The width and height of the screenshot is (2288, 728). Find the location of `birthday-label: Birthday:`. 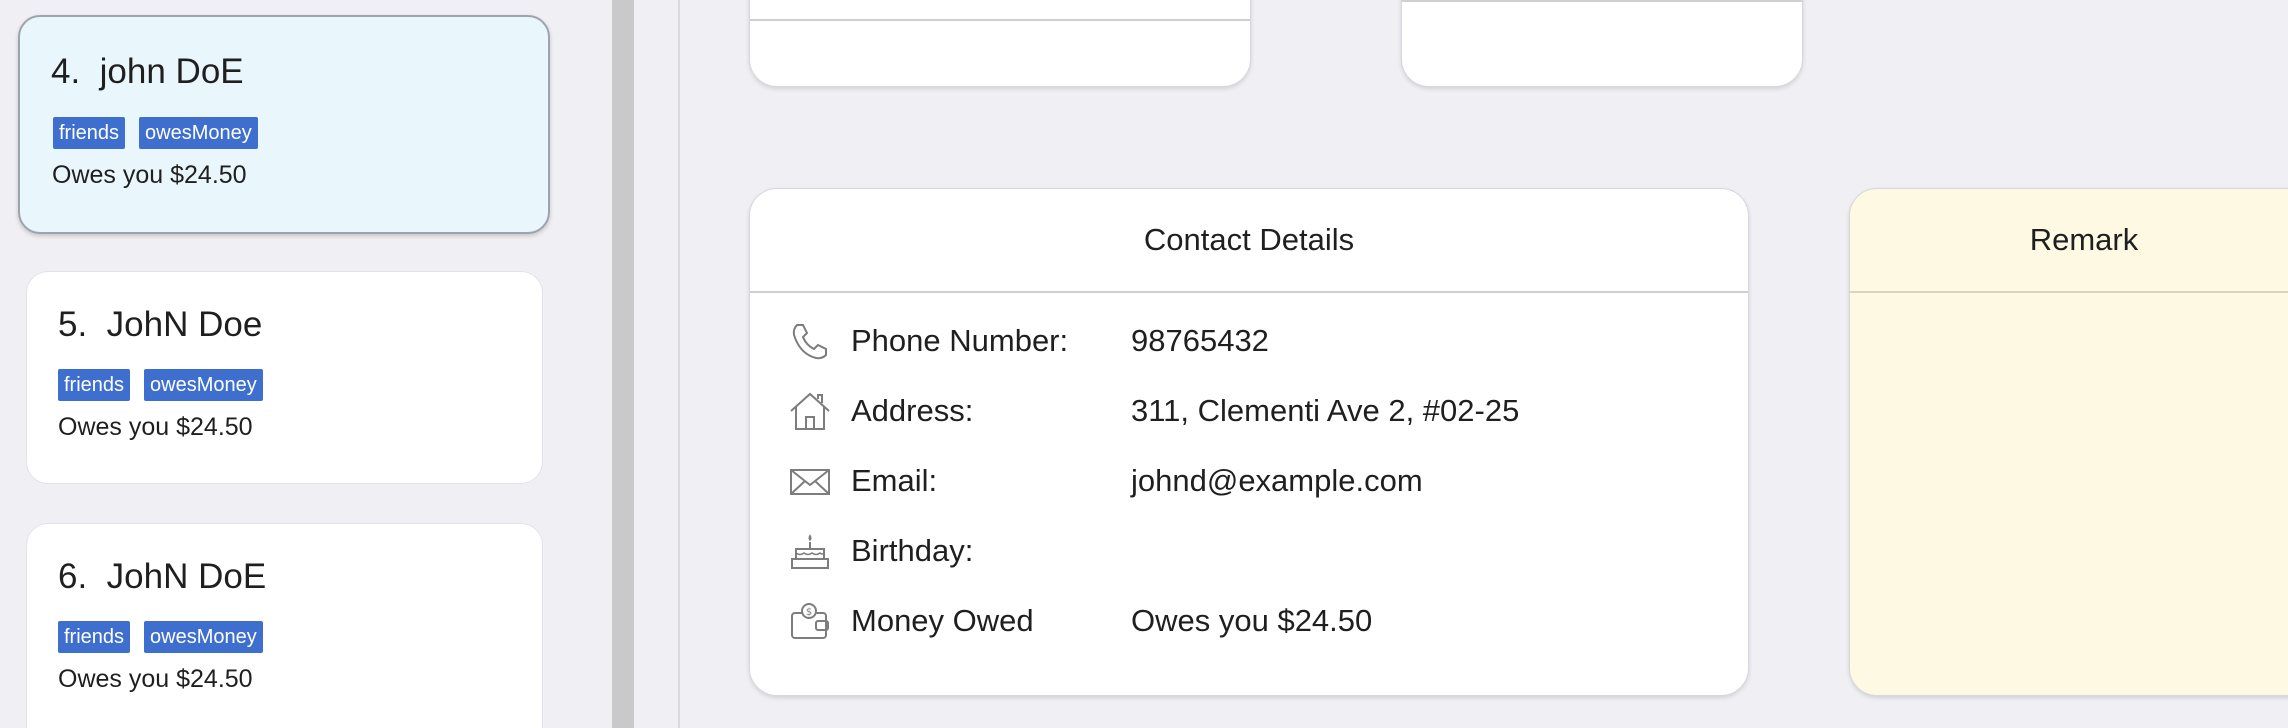

birthday-label: Birthday: is located at coordinates (912, 550).